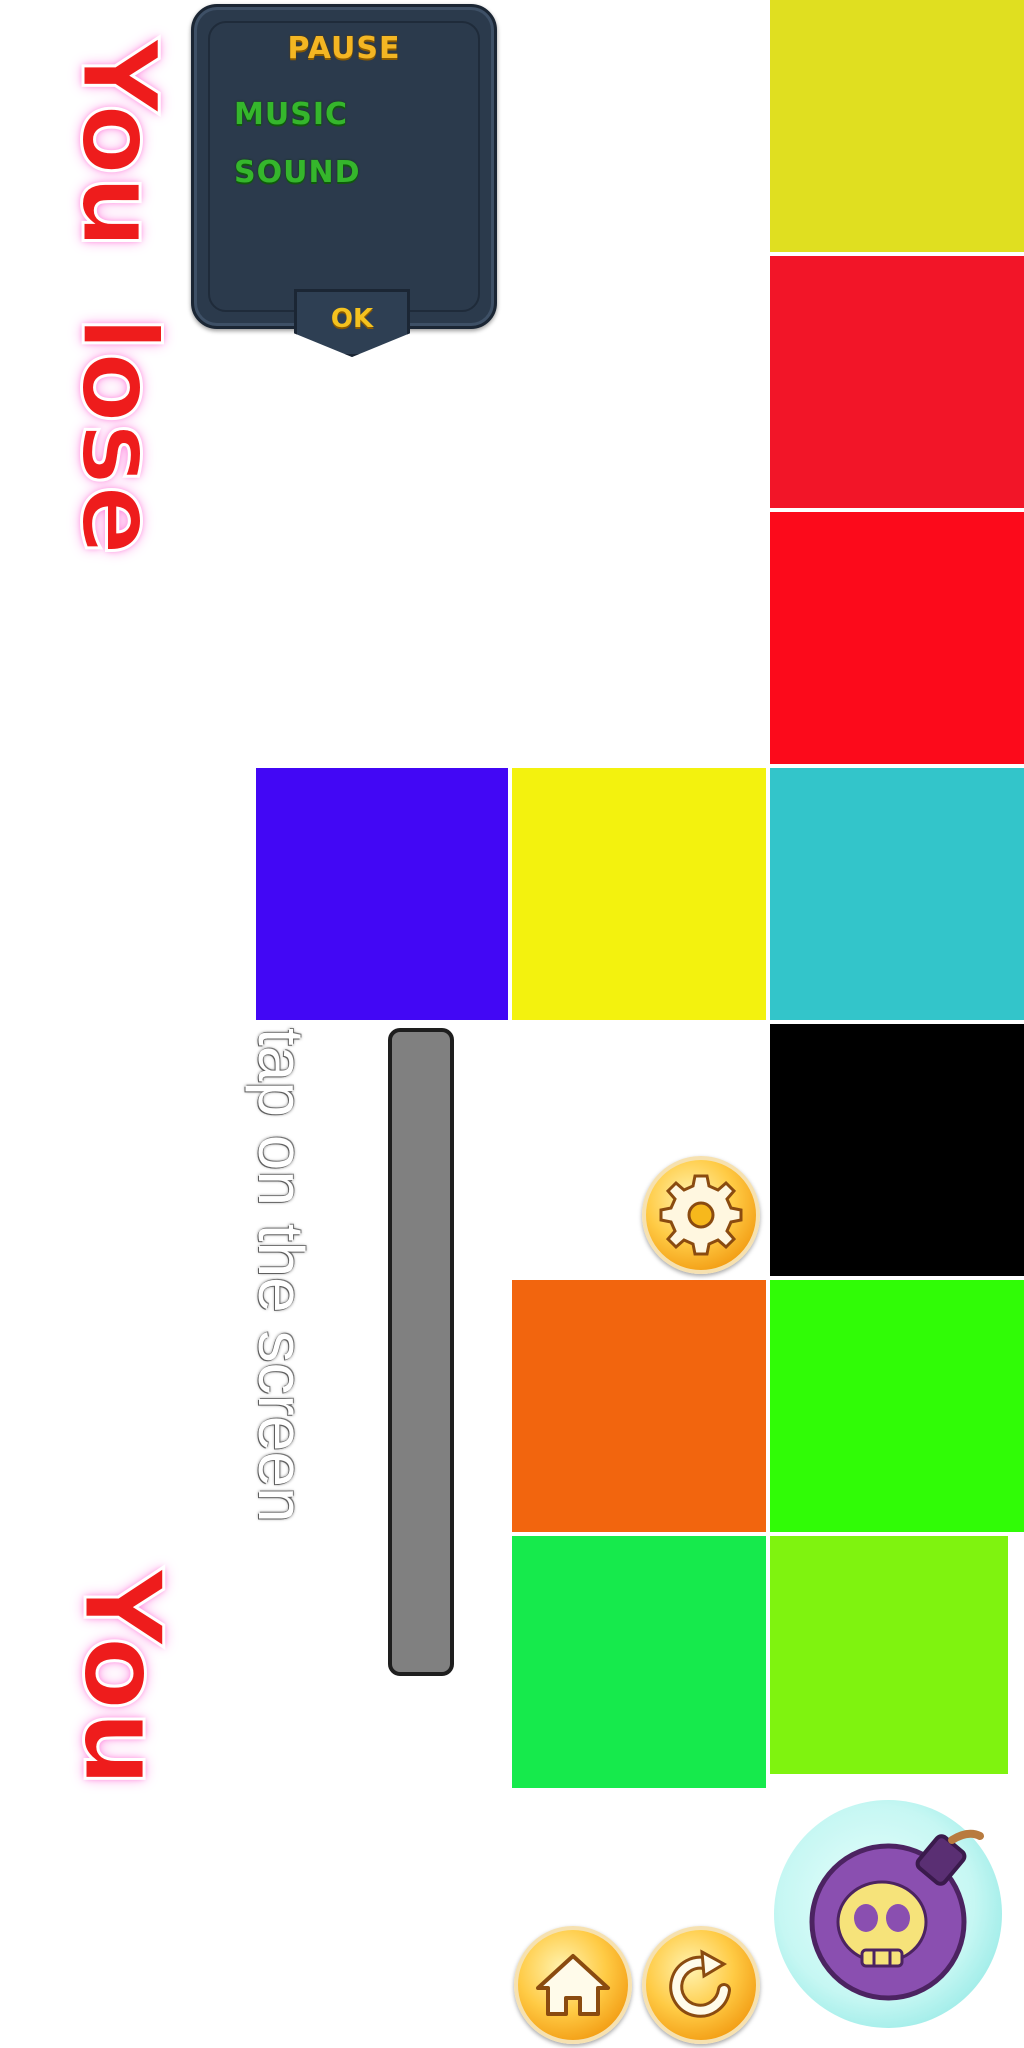 This screenshot has height=2048, width=1024. Describe the element at coordinates (897, 1406) in the screenshot. I see `green-tile` at that location.